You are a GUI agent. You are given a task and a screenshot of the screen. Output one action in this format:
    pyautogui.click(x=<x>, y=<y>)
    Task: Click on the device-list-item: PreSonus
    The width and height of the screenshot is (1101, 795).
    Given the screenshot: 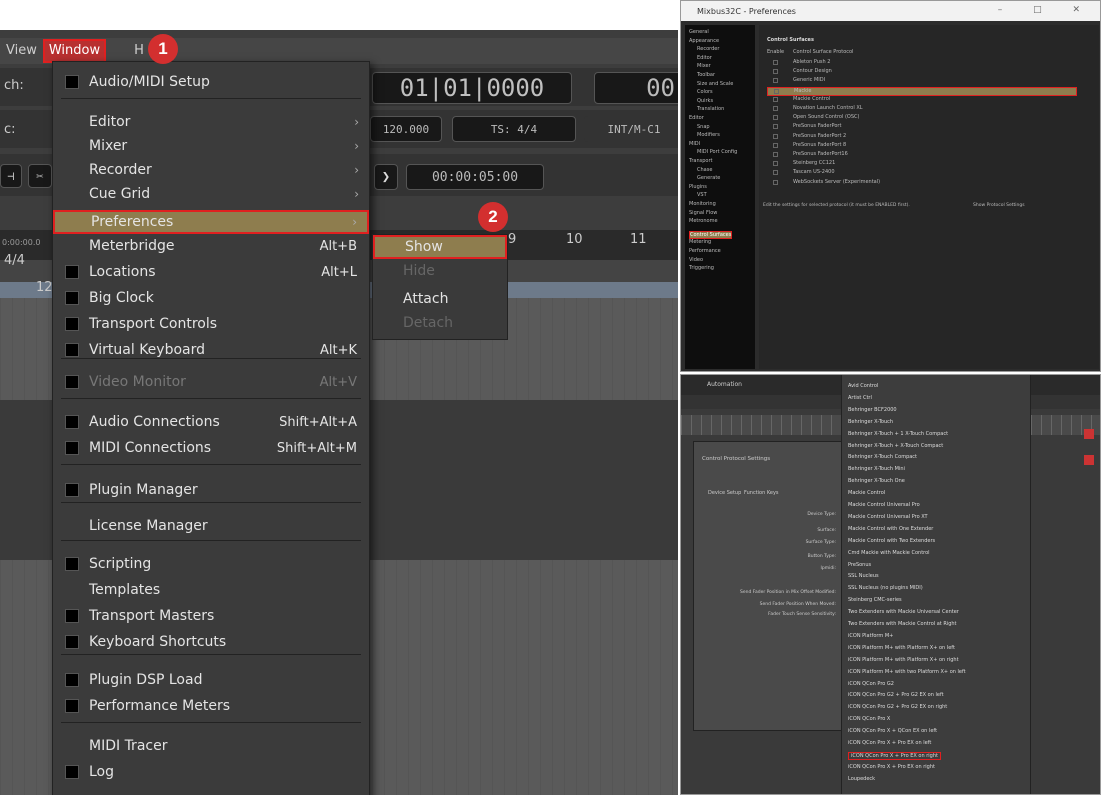 What is the action you would take?
    pyautogui.click(x=859, y=565)
    